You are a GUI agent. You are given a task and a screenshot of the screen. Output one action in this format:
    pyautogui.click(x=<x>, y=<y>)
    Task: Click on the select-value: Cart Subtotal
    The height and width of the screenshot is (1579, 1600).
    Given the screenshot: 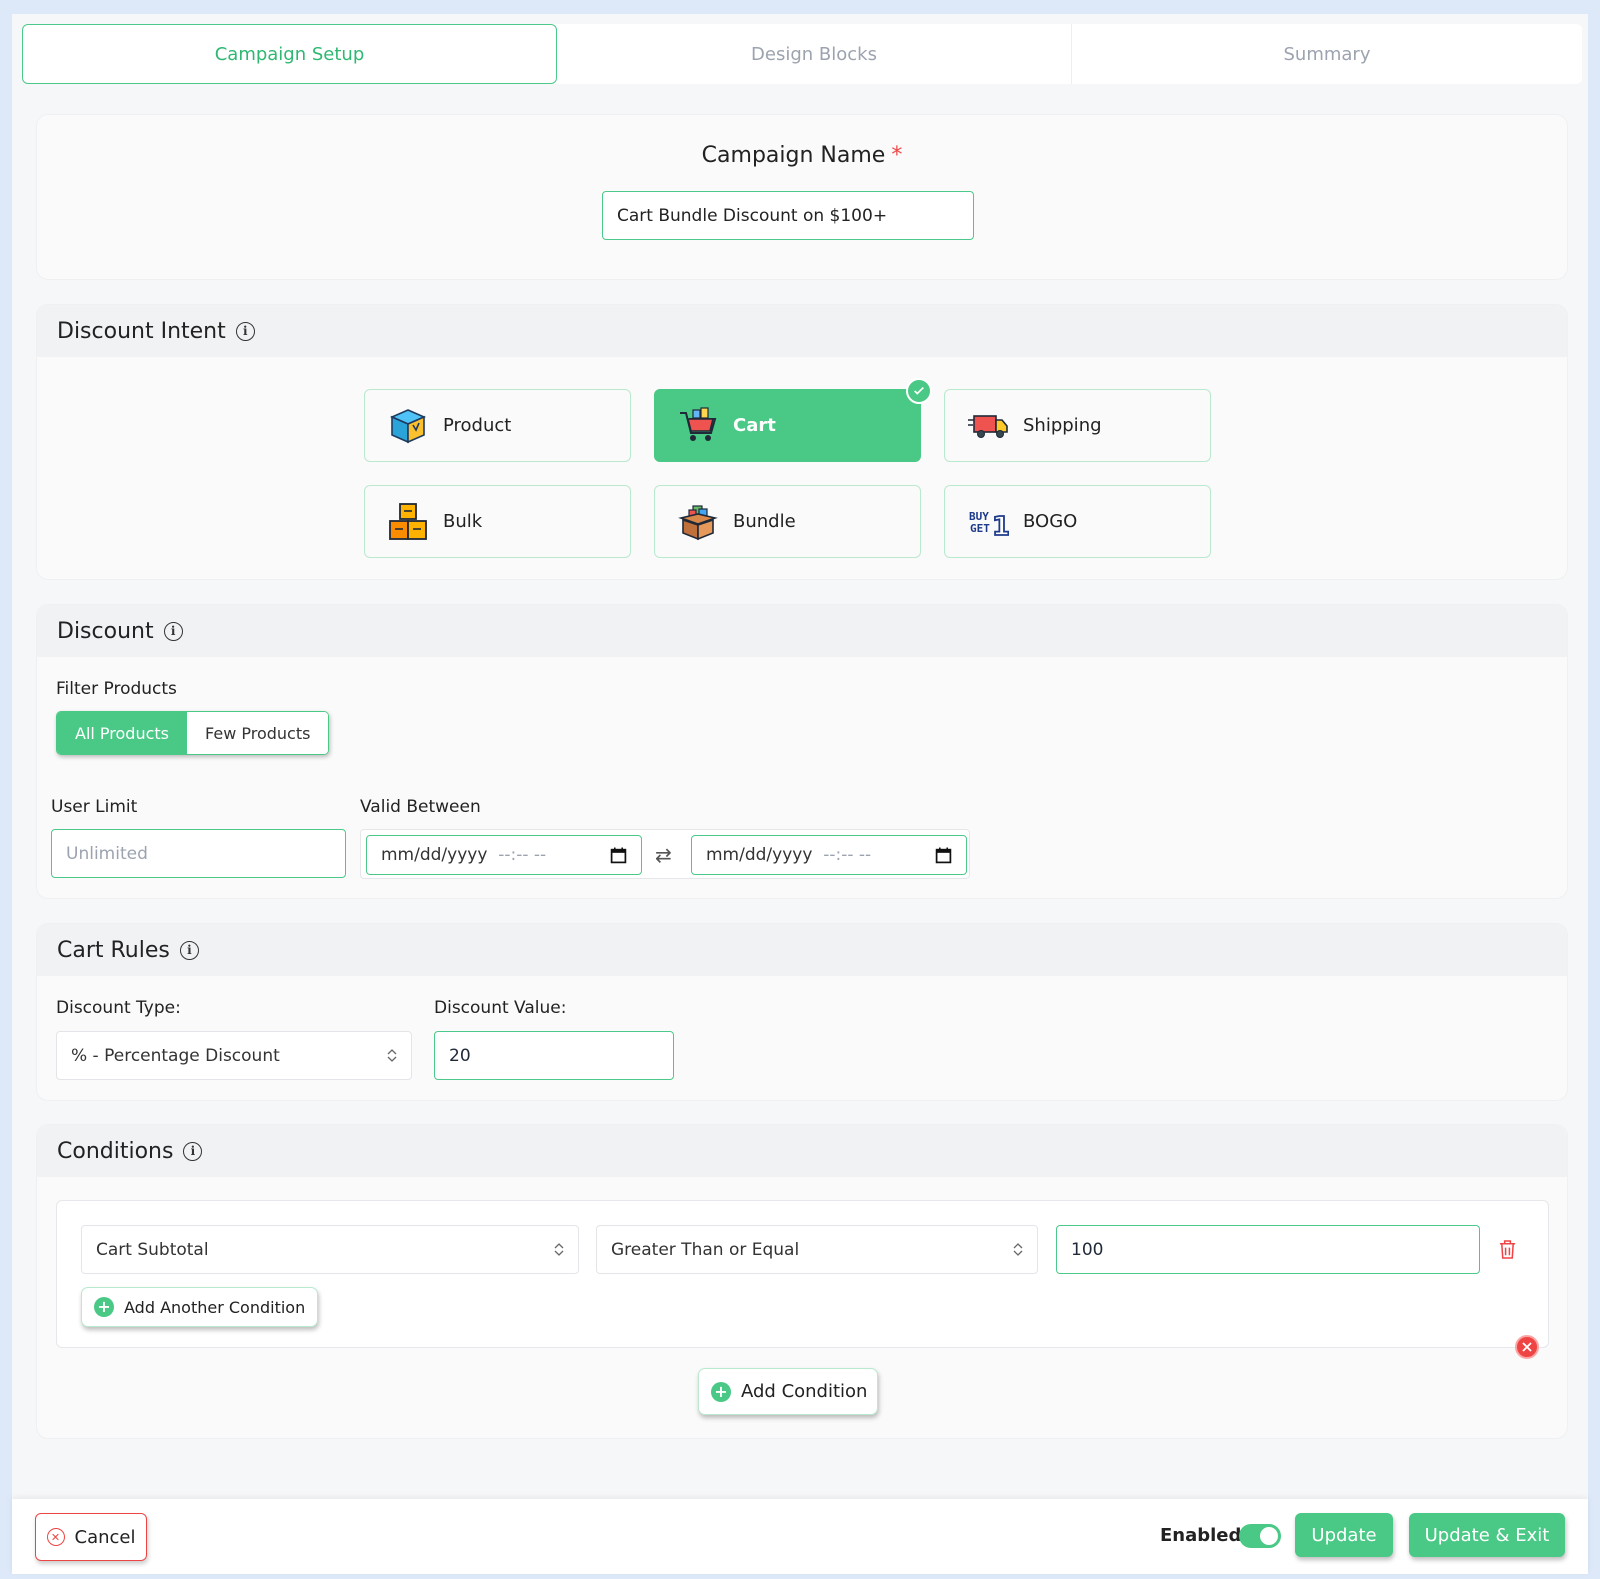 What is the action you would take?
    pyautogui.click(x=152, y=1249)
    